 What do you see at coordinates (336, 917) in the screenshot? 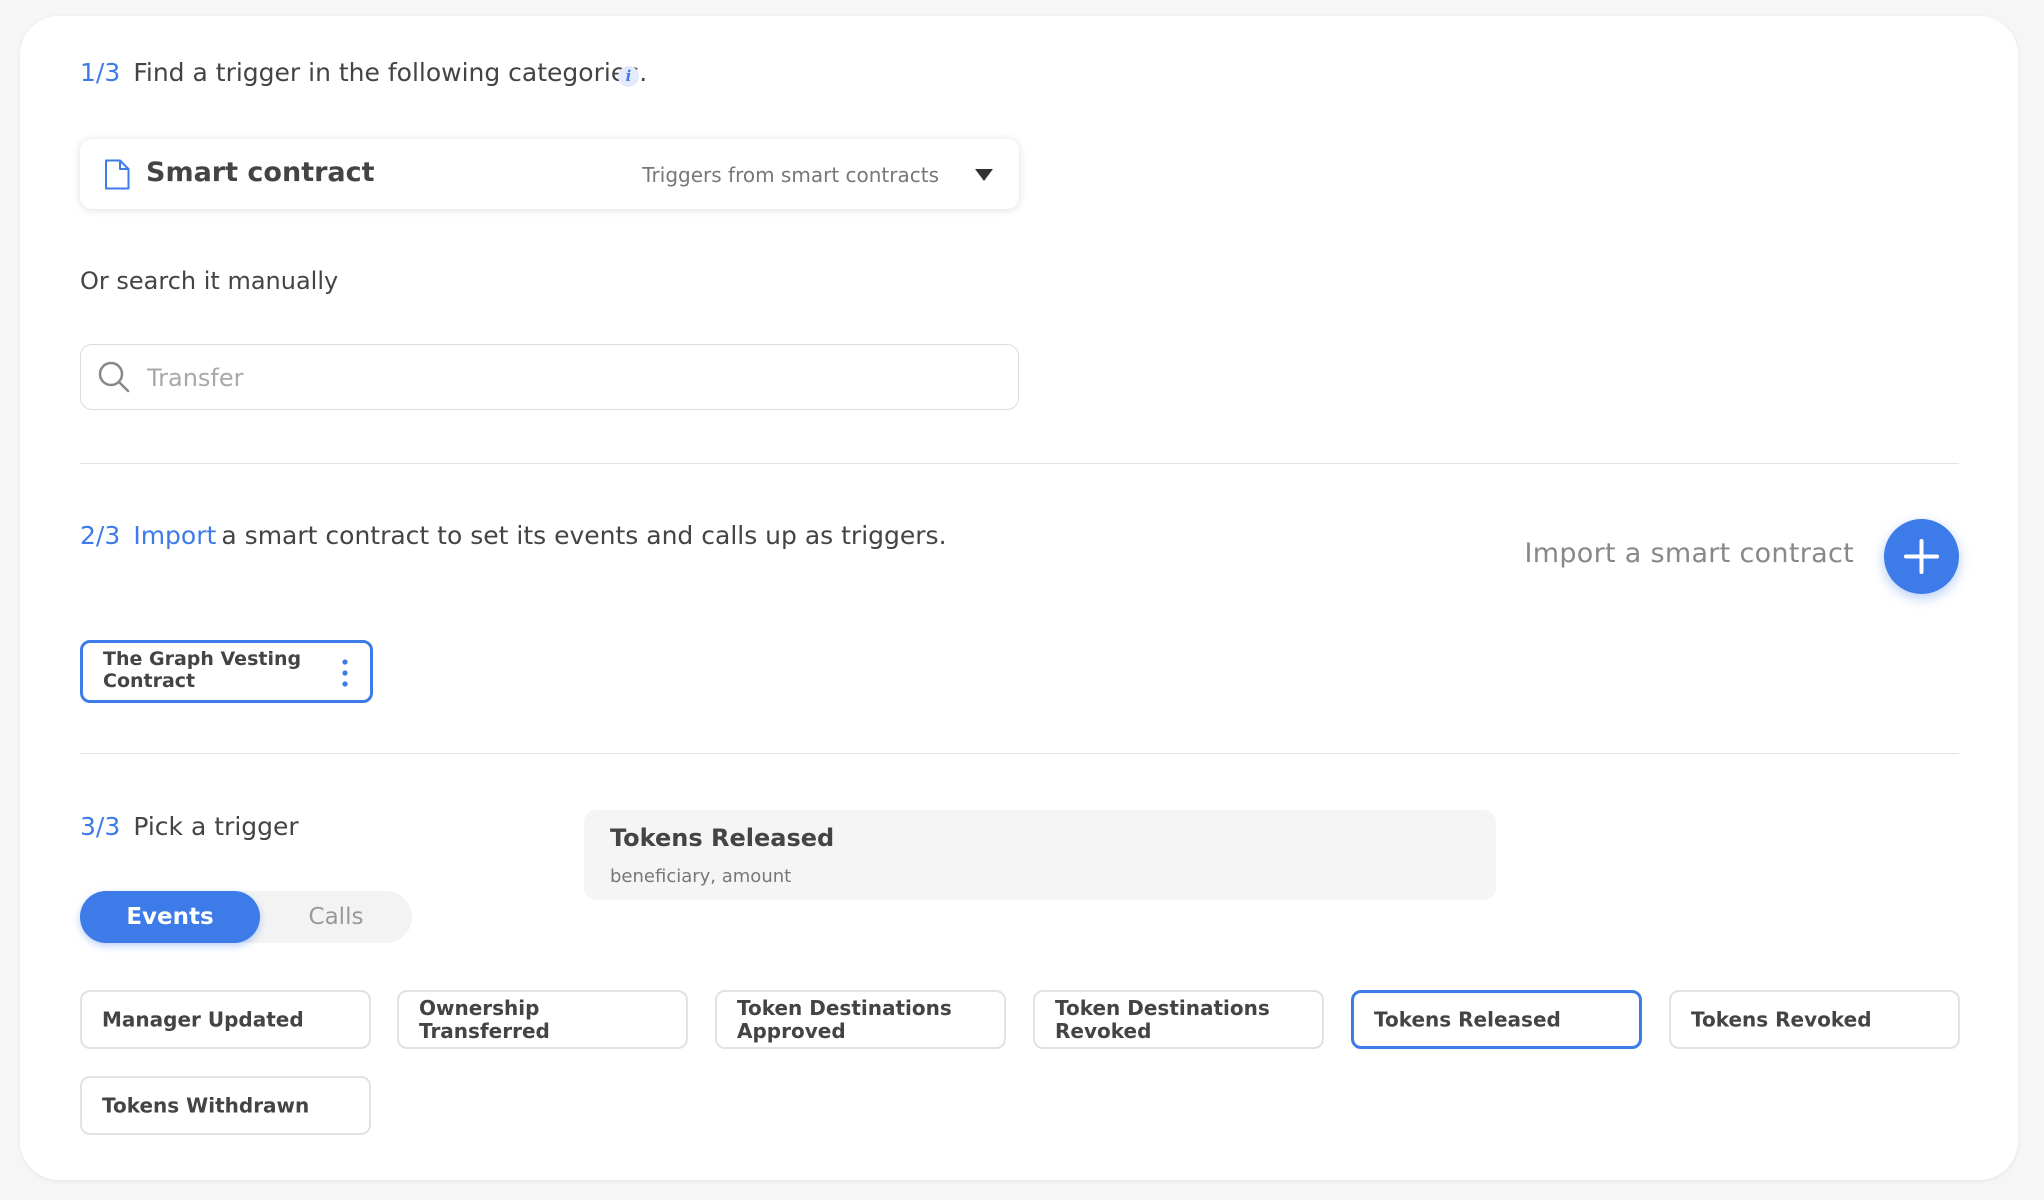
I see `tab-calls: Calls` at bounding box center [336, 917].